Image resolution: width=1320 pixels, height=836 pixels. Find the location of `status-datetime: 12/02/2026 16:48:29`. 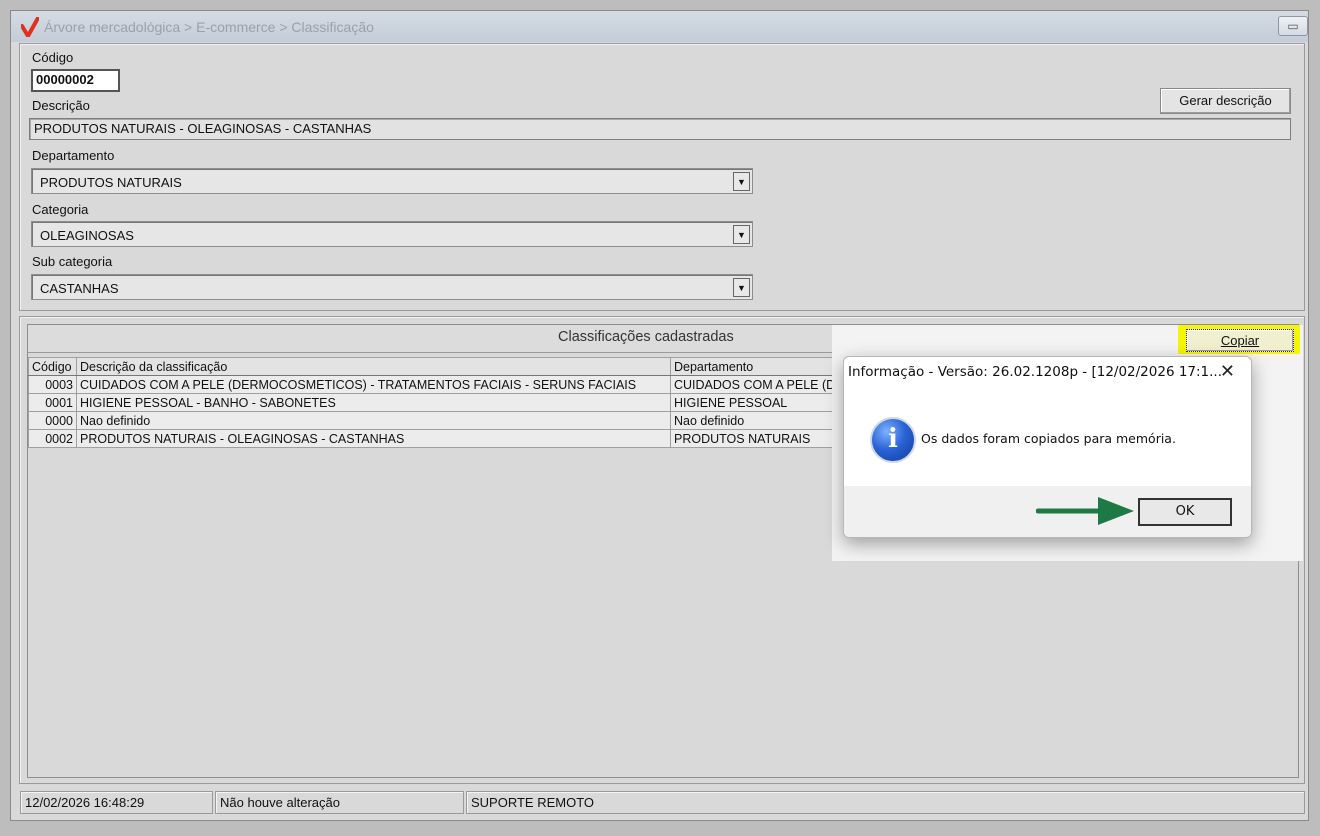

status-datetime: 12/02/2026 16:48:29 is located at coordinates (116, 802).